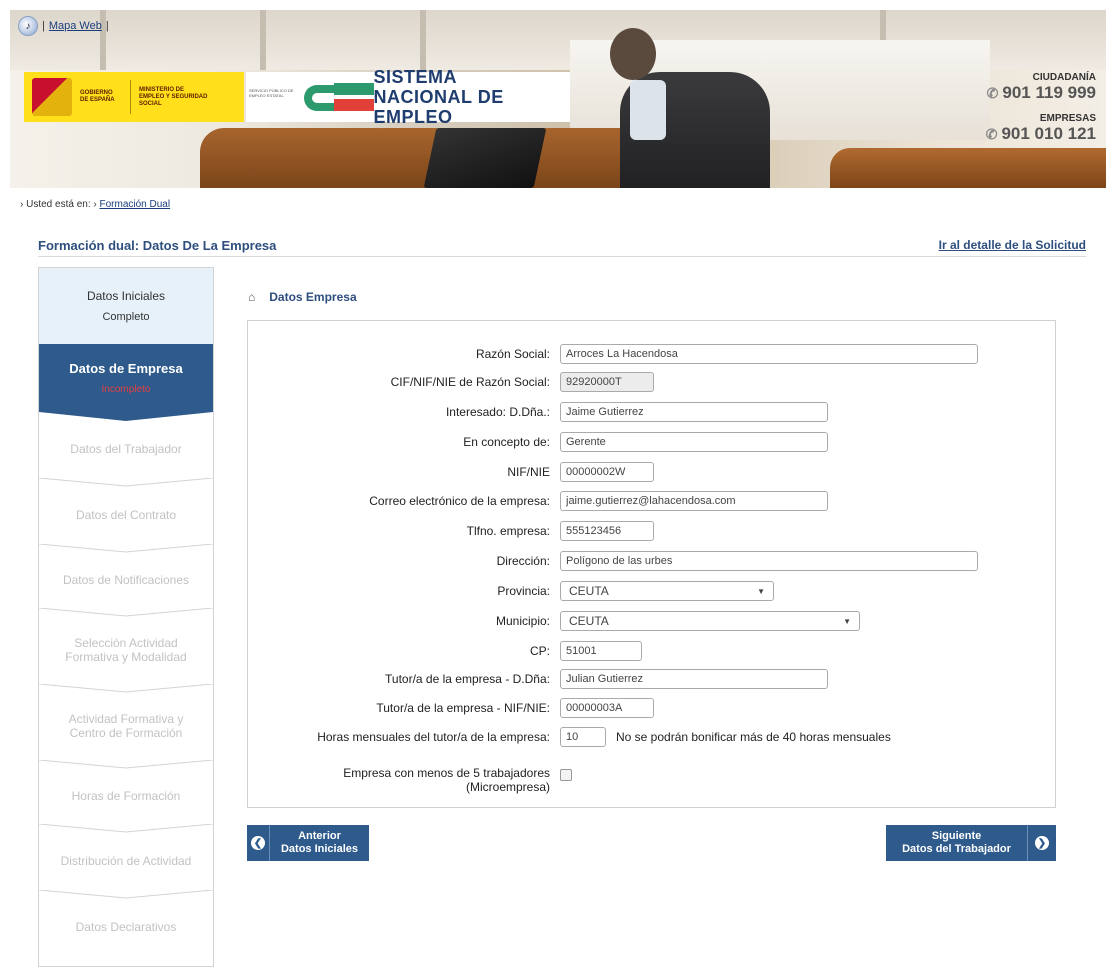  What do you see at coordinates (95, 204) in the screenshot?
I see `breadcrumb: › Usted está en: › Formación Dual` at bounding box center [95, 204].